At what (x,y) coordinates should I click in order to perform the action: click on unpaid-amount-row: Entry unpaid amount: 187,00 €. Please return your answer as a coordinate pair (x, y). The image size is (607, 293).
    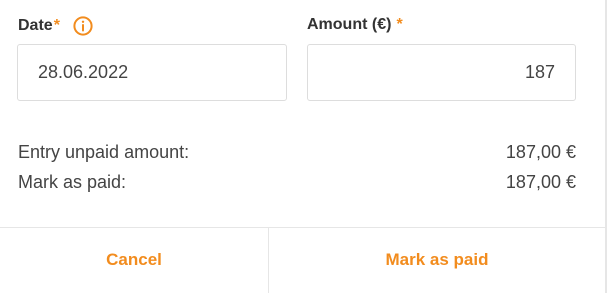
    Looking at the image, I should click on (297, 152).